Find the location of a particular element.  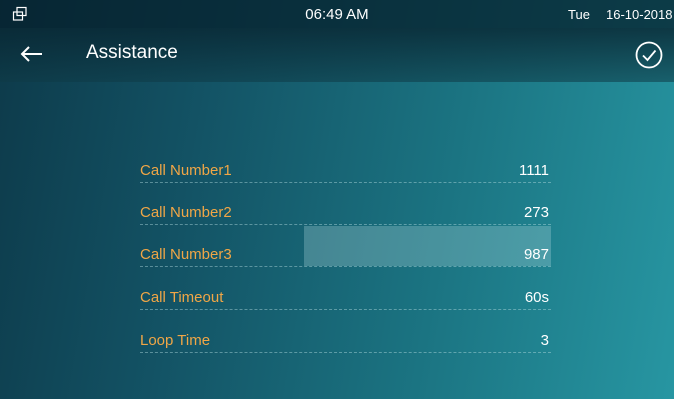

setting-label: Call Timeout is located at coordinates (182, 297).